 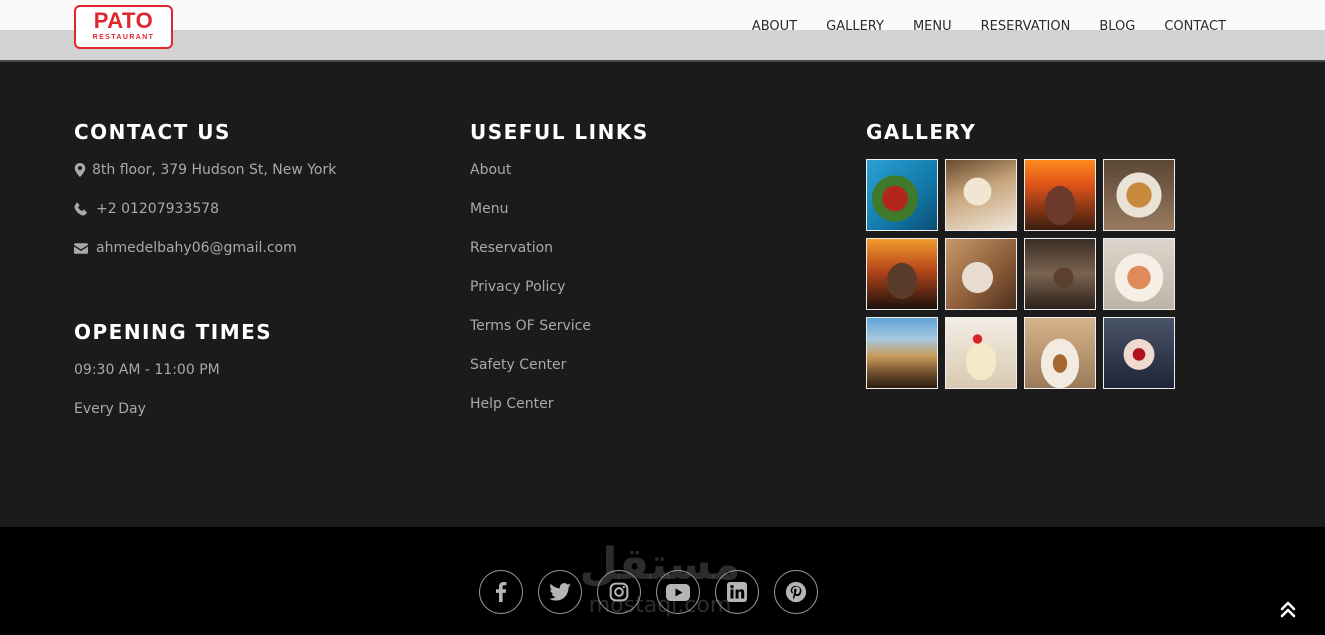 What do you see at coordinates (1060, 195) in the screenshot?
I see `gallery-image-steak` at bounding box center [1060, 195].